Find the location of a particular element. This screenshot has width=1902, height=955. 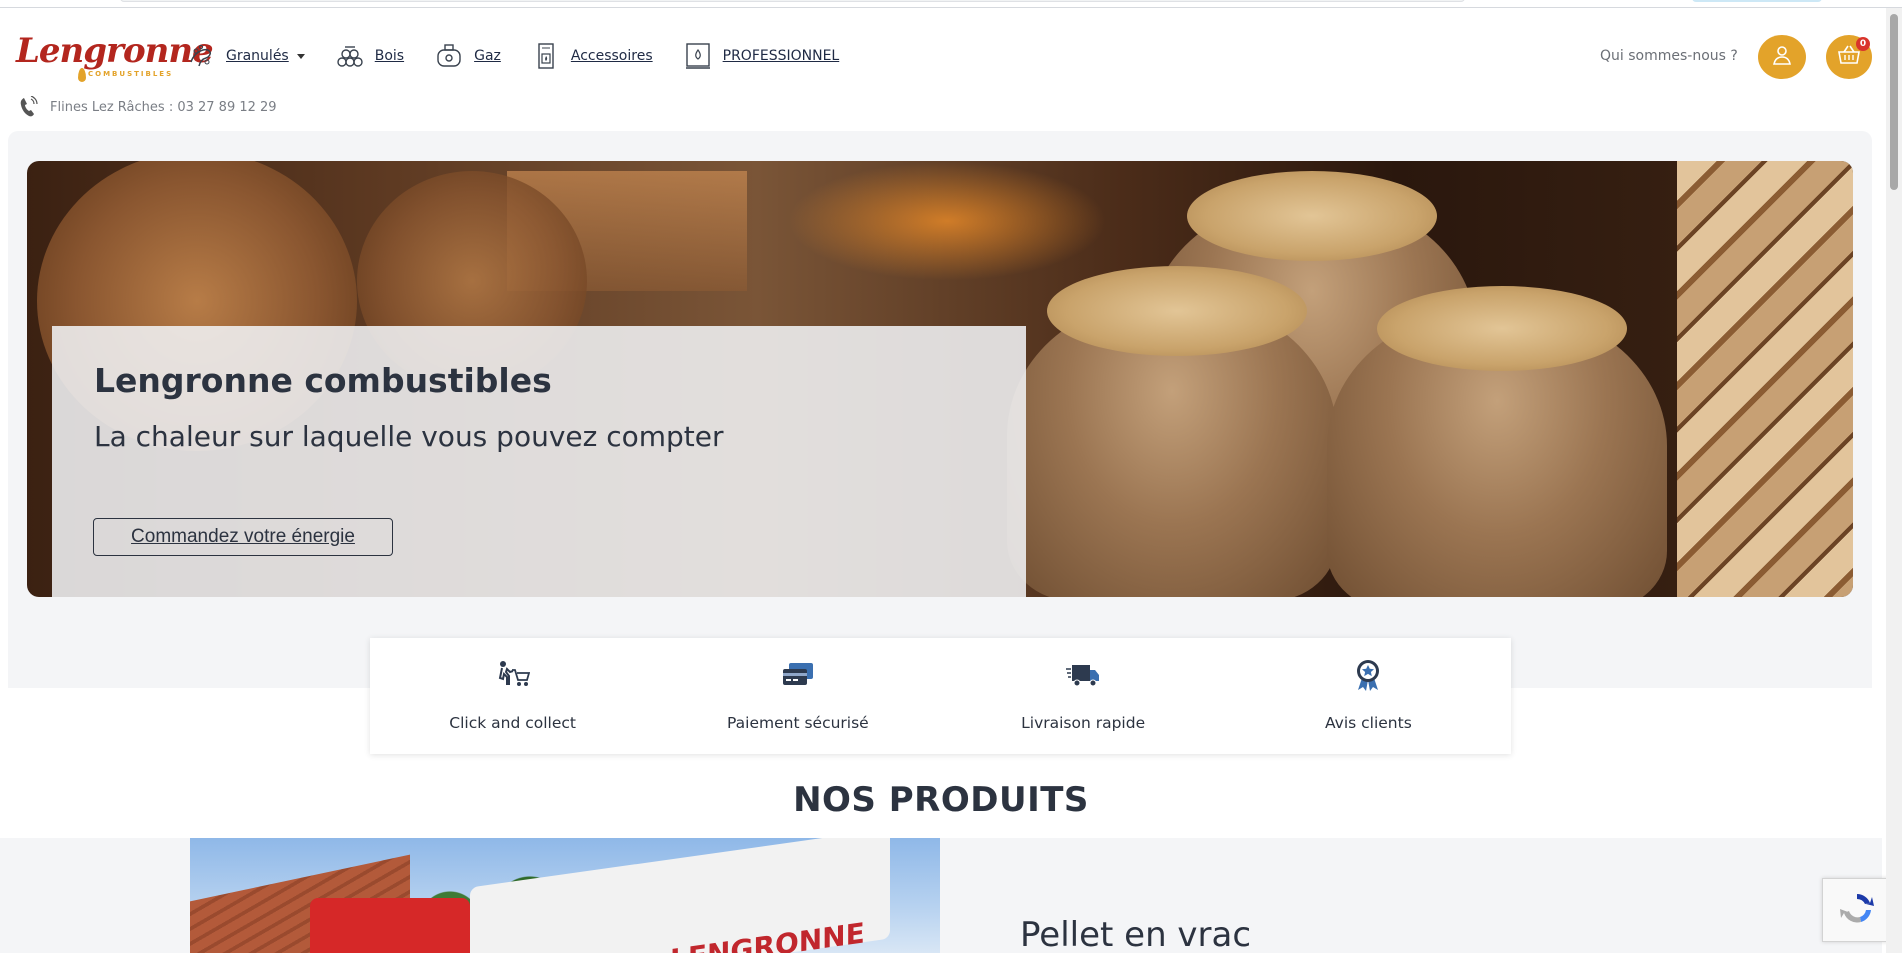

nav-item-granules: Granulés is located at coordinates (245, 56).